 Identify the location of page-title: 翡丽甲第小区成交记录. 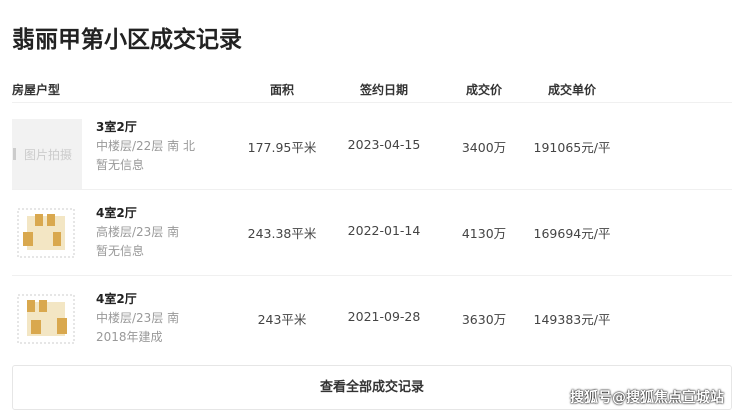
(127, 40).